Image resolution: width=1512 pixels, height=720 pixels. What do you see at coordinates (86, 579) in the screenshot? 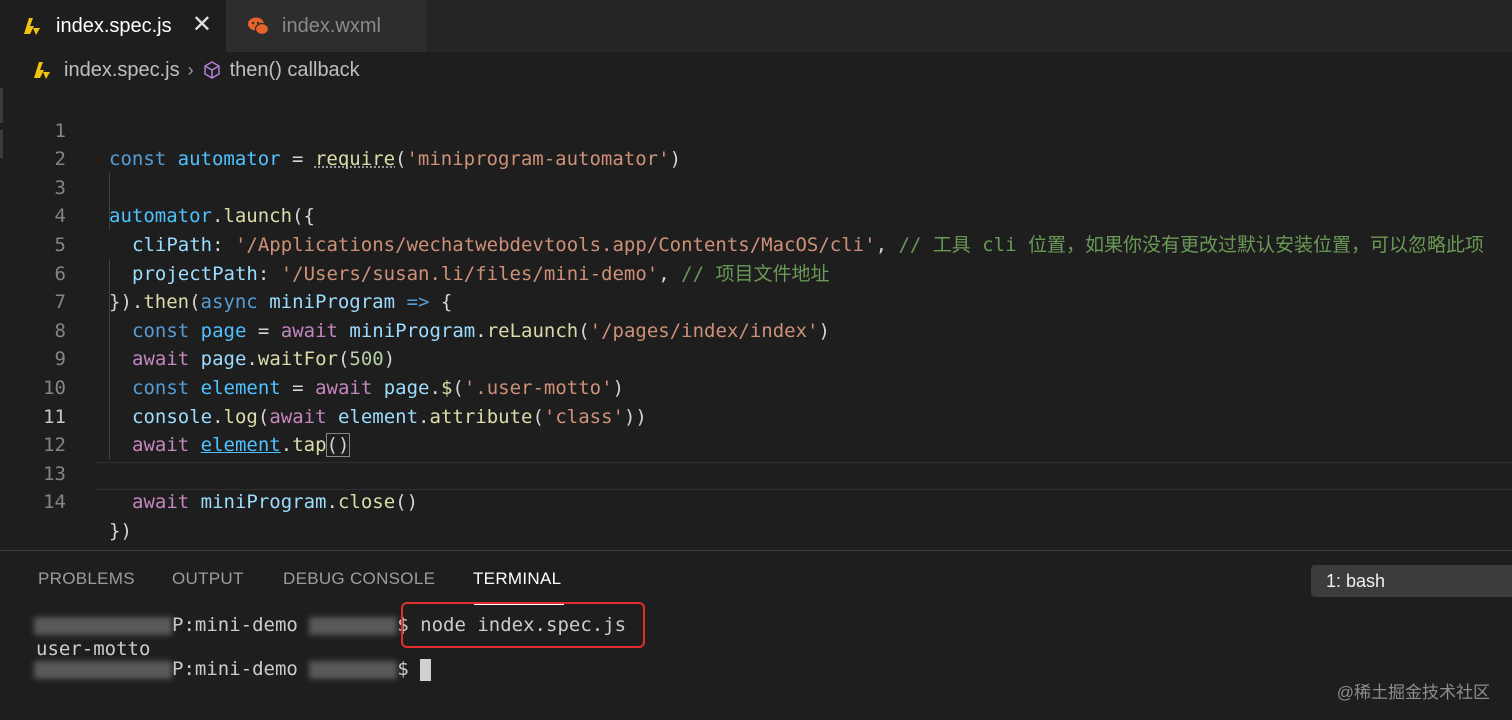
I see `tab-problems: PROBLEMS` at bounding box center [86, 579].